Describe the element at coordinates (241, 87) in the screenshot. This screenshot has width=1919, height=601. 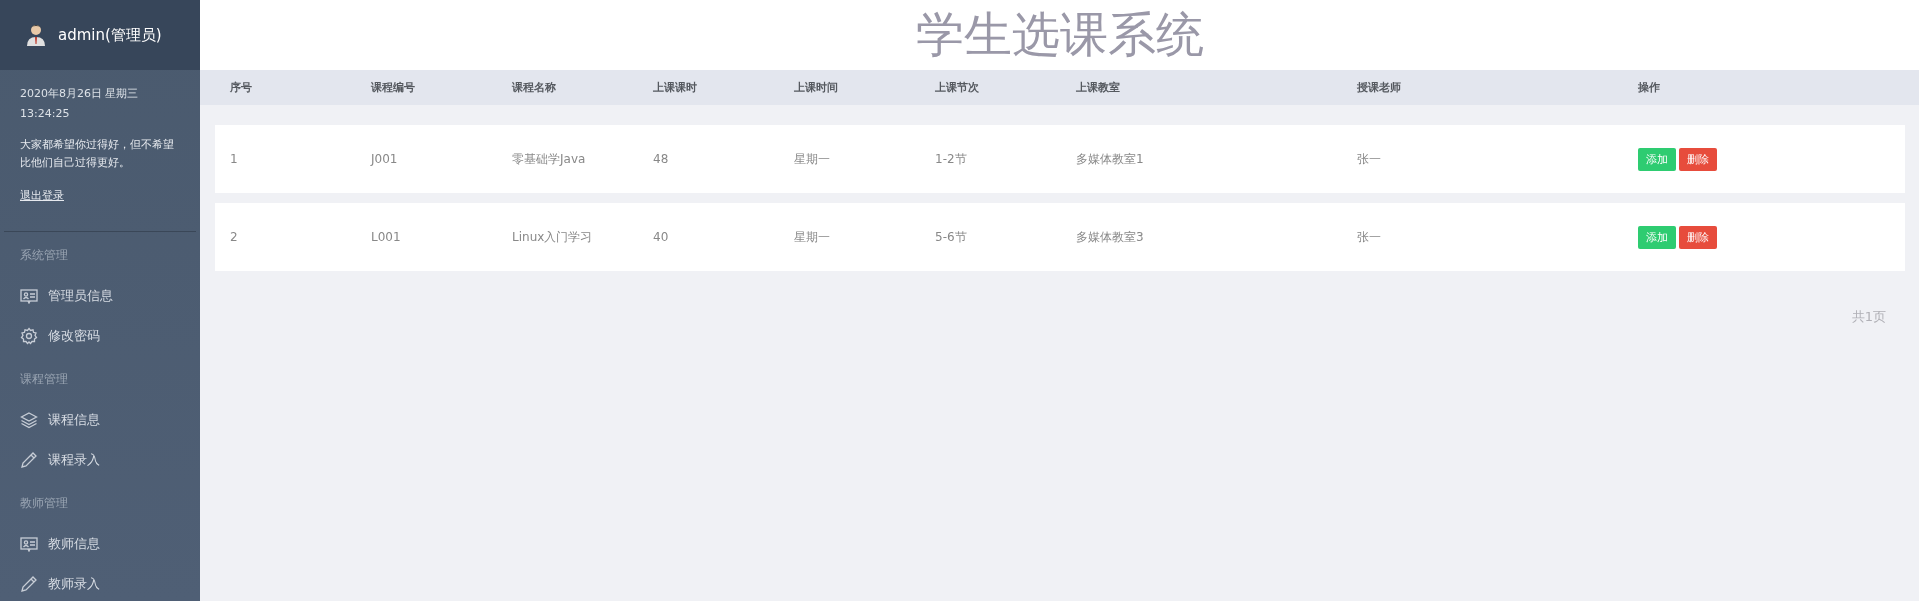
I see `column-header: 序号` at that location.